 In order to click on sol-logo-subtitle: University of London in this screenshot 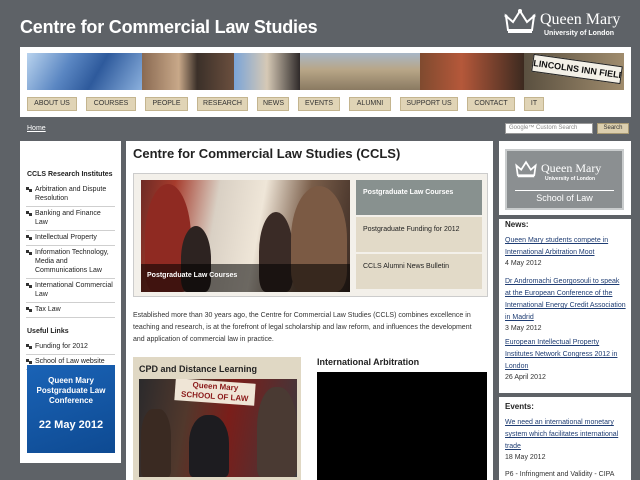, I will do `click(570, 179)`.